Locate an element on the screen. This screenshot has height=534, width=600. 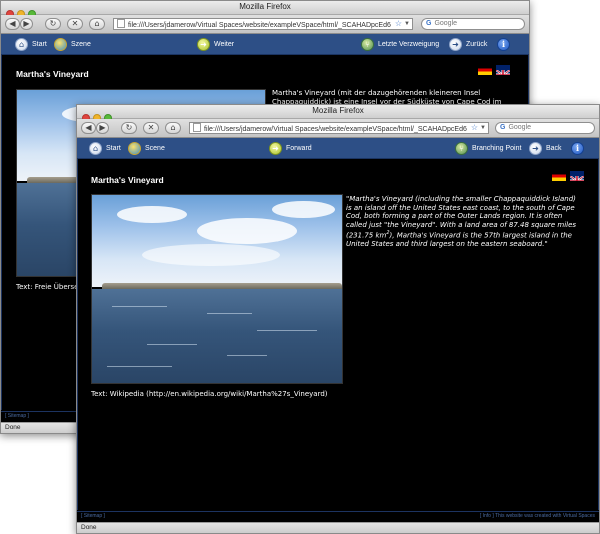
nav-branch-label: Letzte Verzweigung is located at coordinates (409, 44).